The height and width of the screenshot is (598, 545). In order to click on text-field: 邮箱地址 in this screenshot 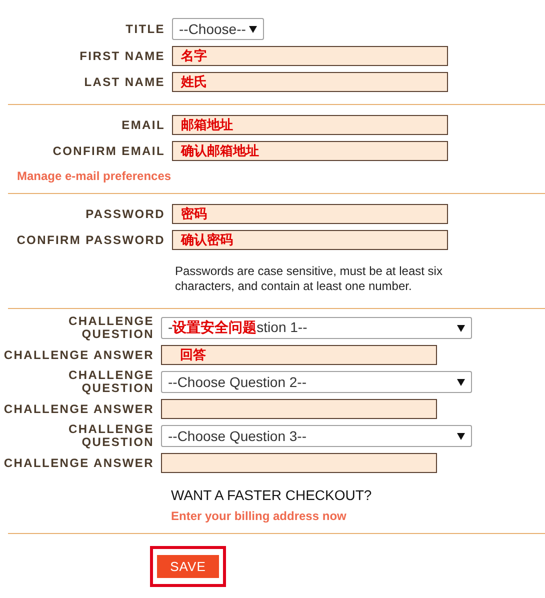, I will do `click(310, 125)`.